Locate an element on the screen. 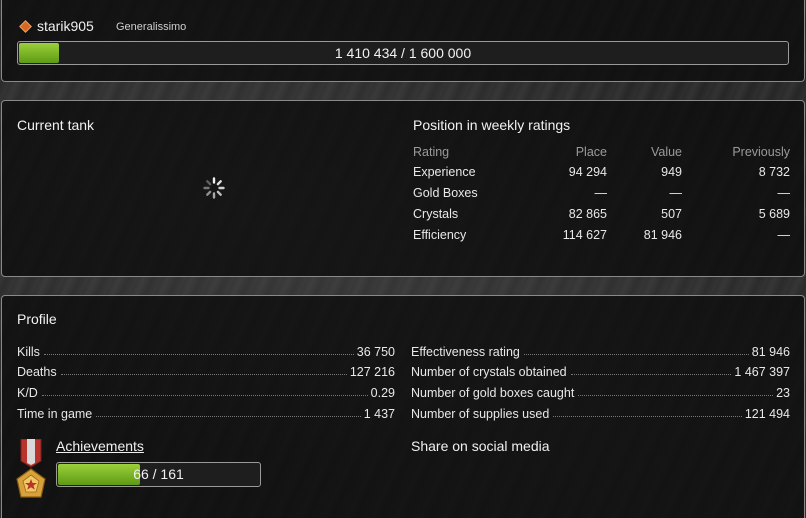  weekly-ratings-header: Rating Place Value Previously is located at coordinates (601, 154).